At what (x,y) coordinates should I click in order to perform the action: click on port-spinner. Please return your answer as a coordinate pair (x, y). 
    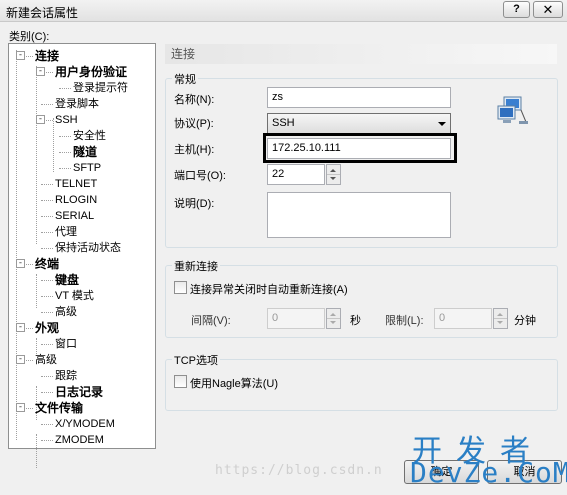
    Looking at the image, I should click on (333, 174).